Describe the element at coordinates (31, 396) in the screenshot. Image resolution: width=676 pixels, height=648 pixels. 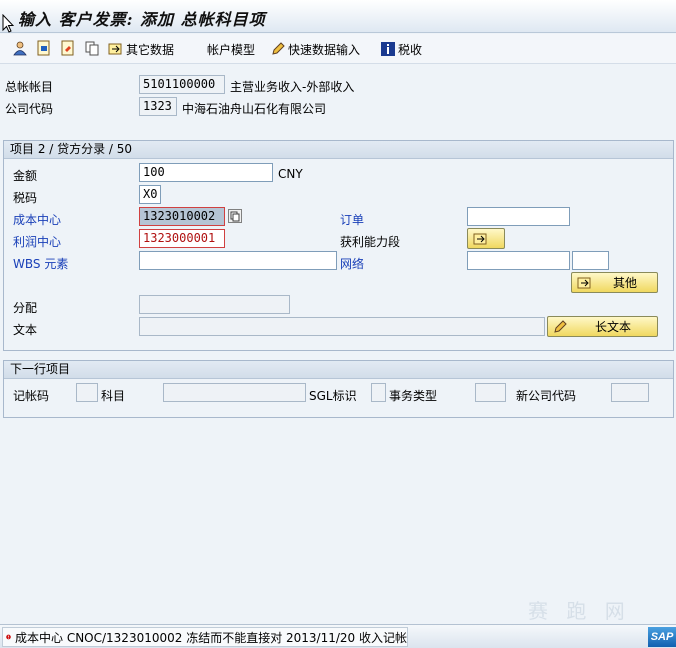
I see `posting-key-label: 记帐码` at that location.